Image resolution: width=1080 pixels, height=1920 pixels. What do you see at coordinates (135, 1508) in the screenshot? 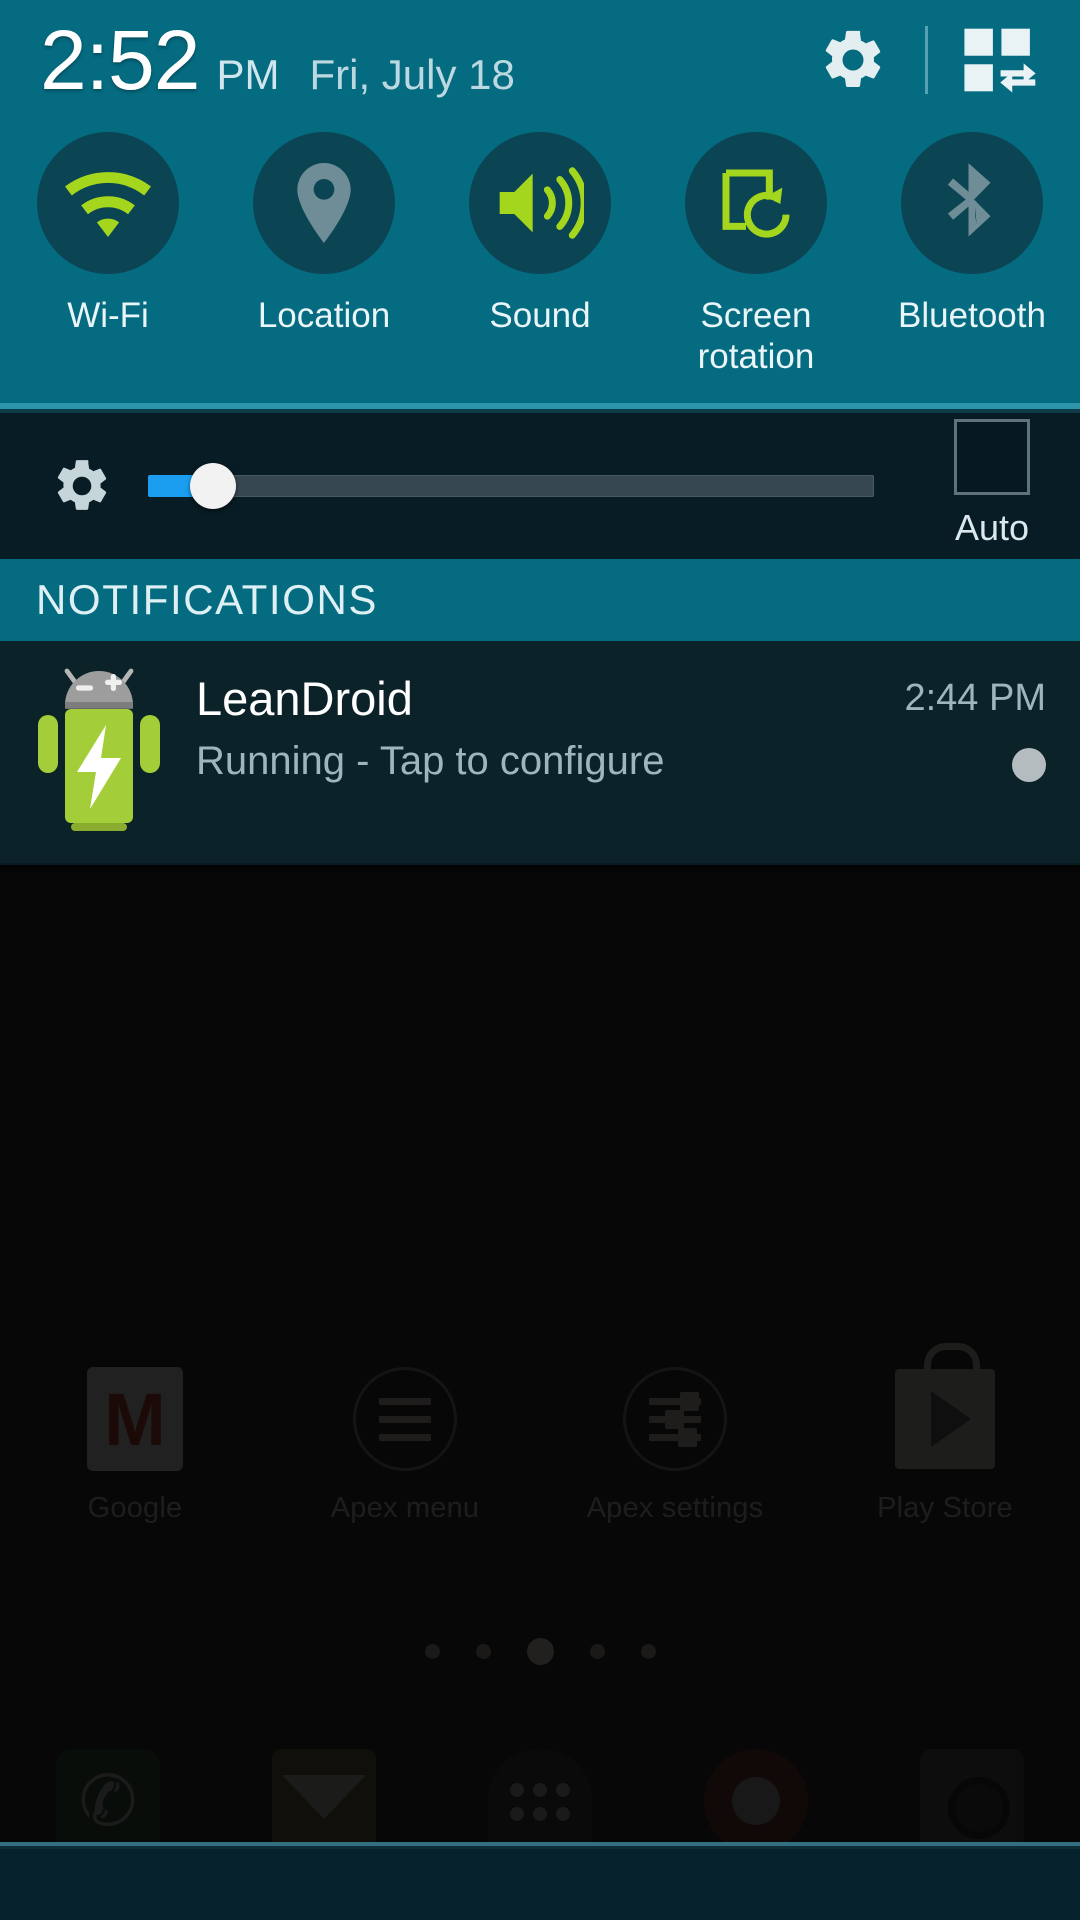
I see `home-app-label: Google` at bounding box center [135, 1508].